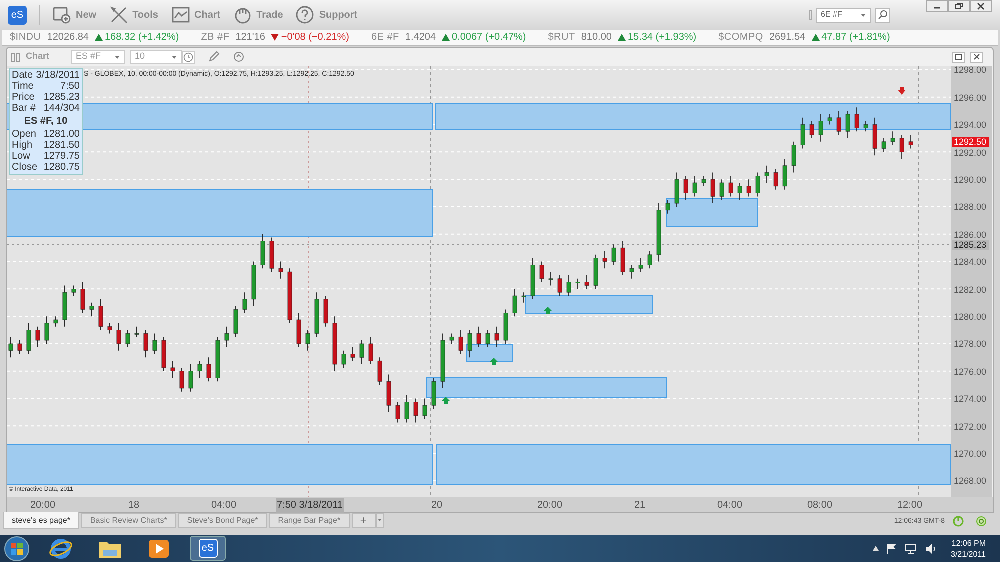 This screenshot has width=1000, height=562. Describe the element at coordinates (876, 548) in the screenshot. I see `tray-expand-icon` at that location.